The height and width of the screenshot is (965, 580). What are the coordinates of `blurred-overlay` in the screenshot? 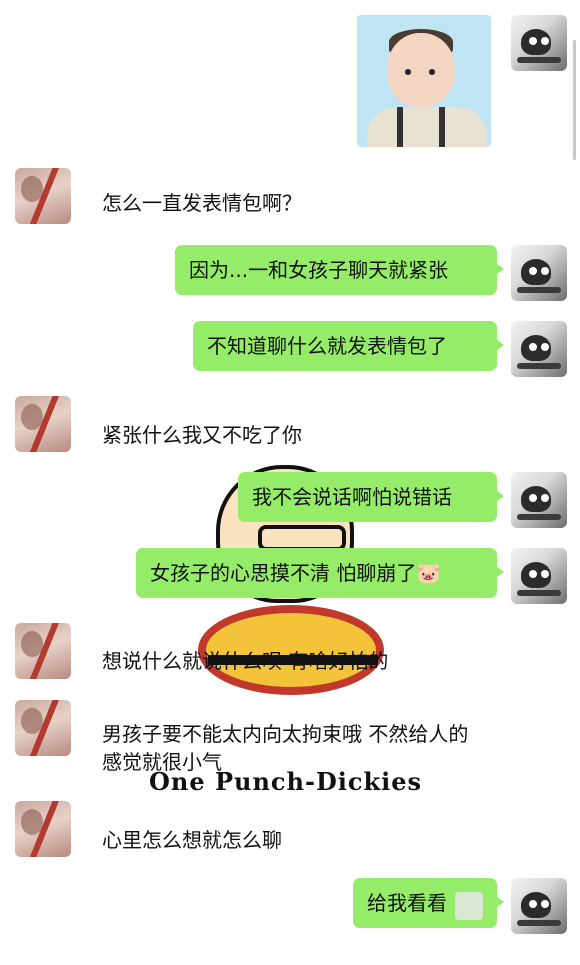 It's located at (469, 906).